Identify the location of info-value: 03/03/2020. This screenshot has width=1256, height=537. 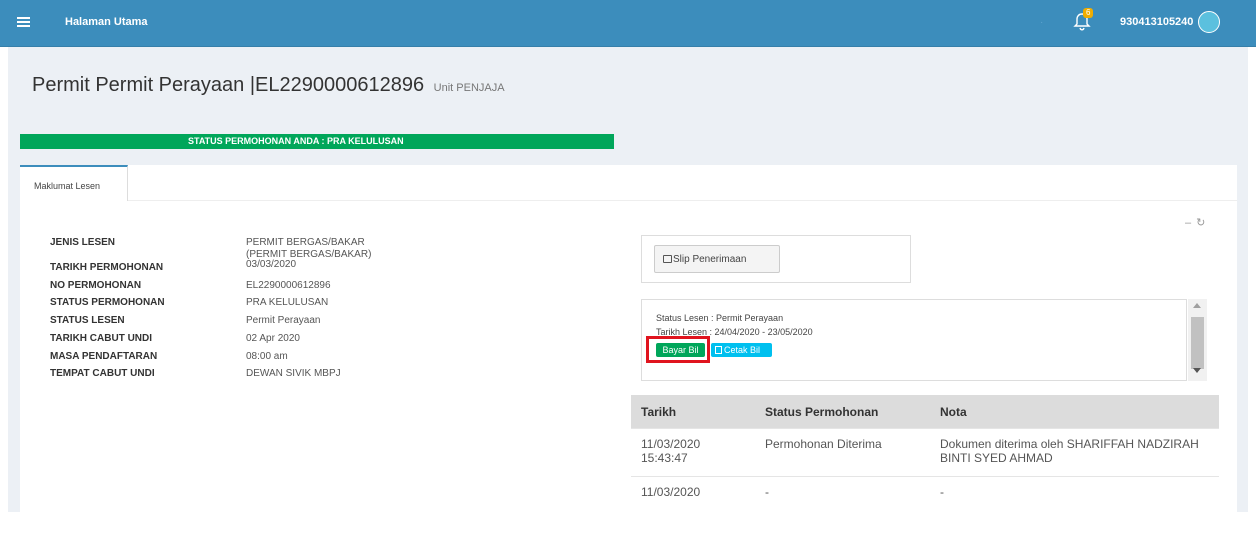
(271, 264).